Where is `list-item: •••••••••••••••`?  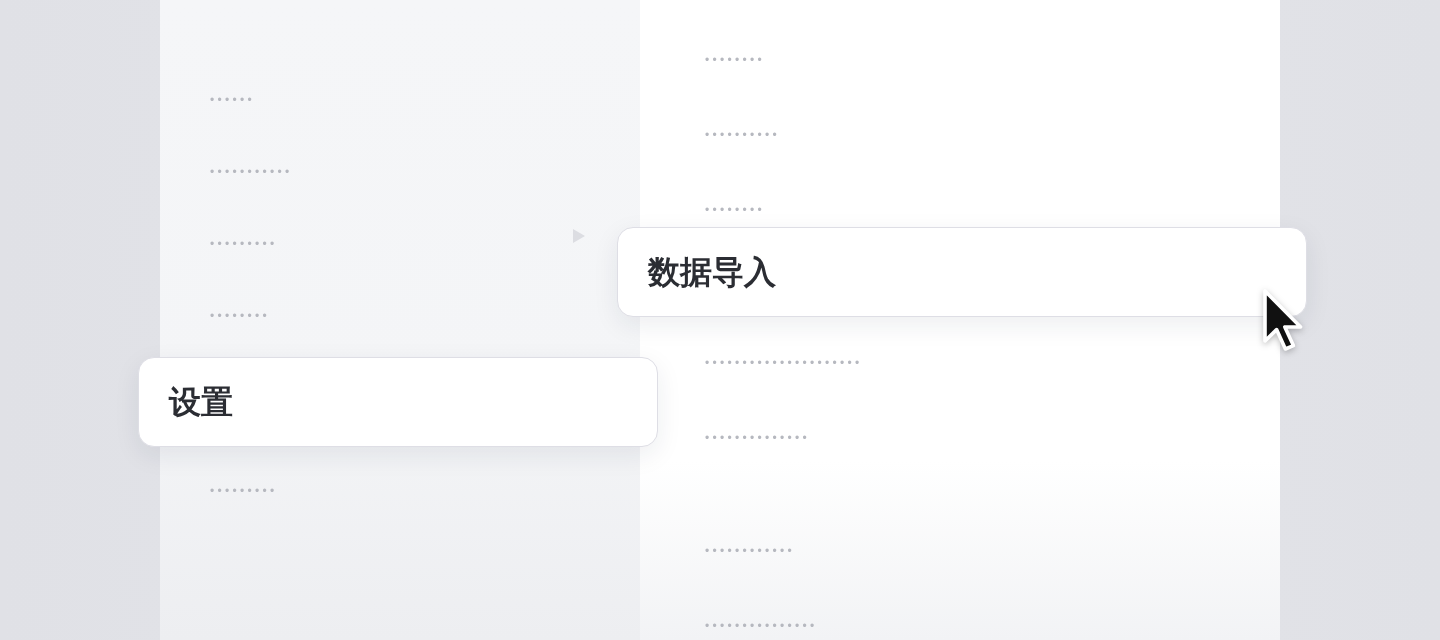
list-item: ••••••••••••••• is located at coordinates (761, 625).